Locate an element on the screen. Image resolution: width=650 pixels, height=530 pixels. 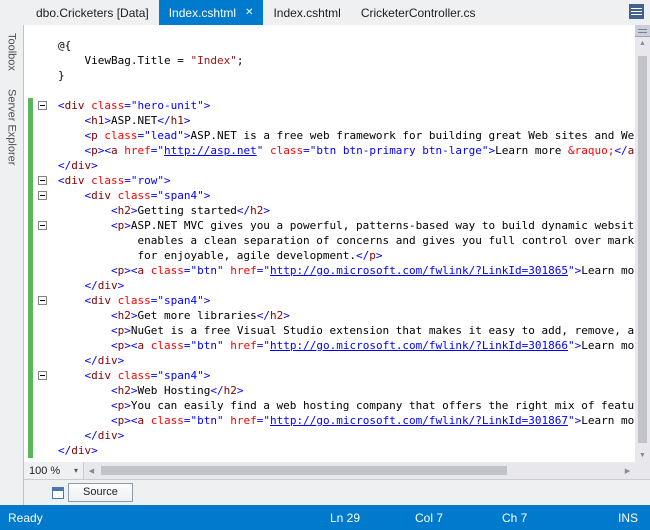
code-line: for enjoyable, agile development.</p> is located at coordinates (337, 255).